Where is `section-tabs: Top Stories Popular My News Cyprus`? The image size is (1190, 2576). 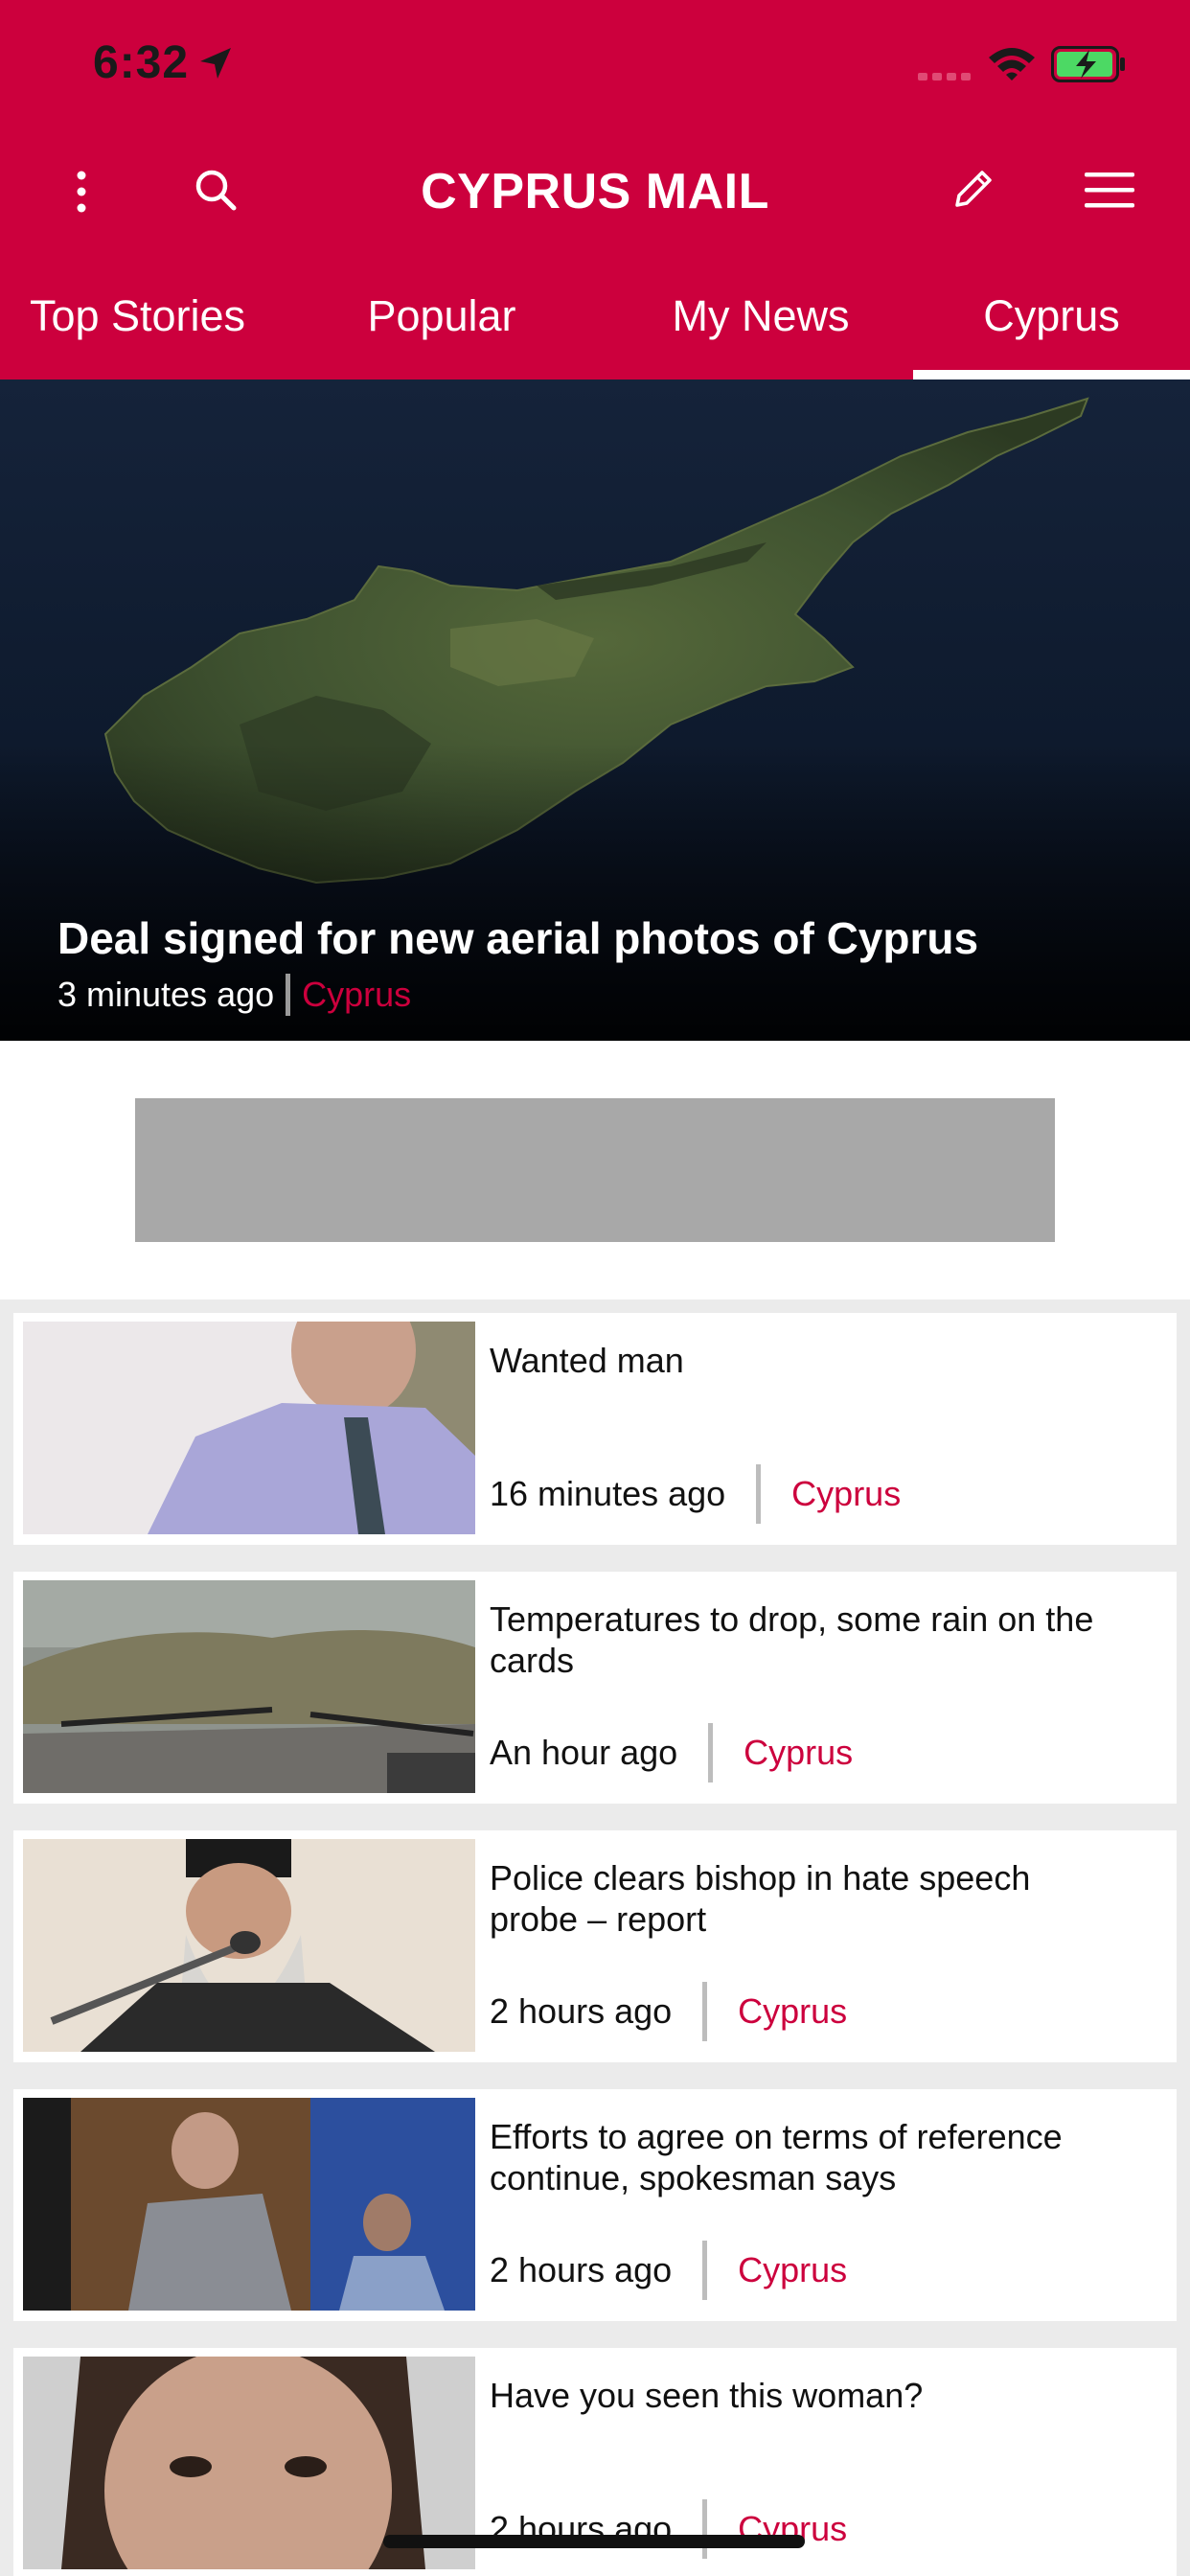 section-tabs: Top Stories Popular My News Cyprus is located at coordinates (595, 329).